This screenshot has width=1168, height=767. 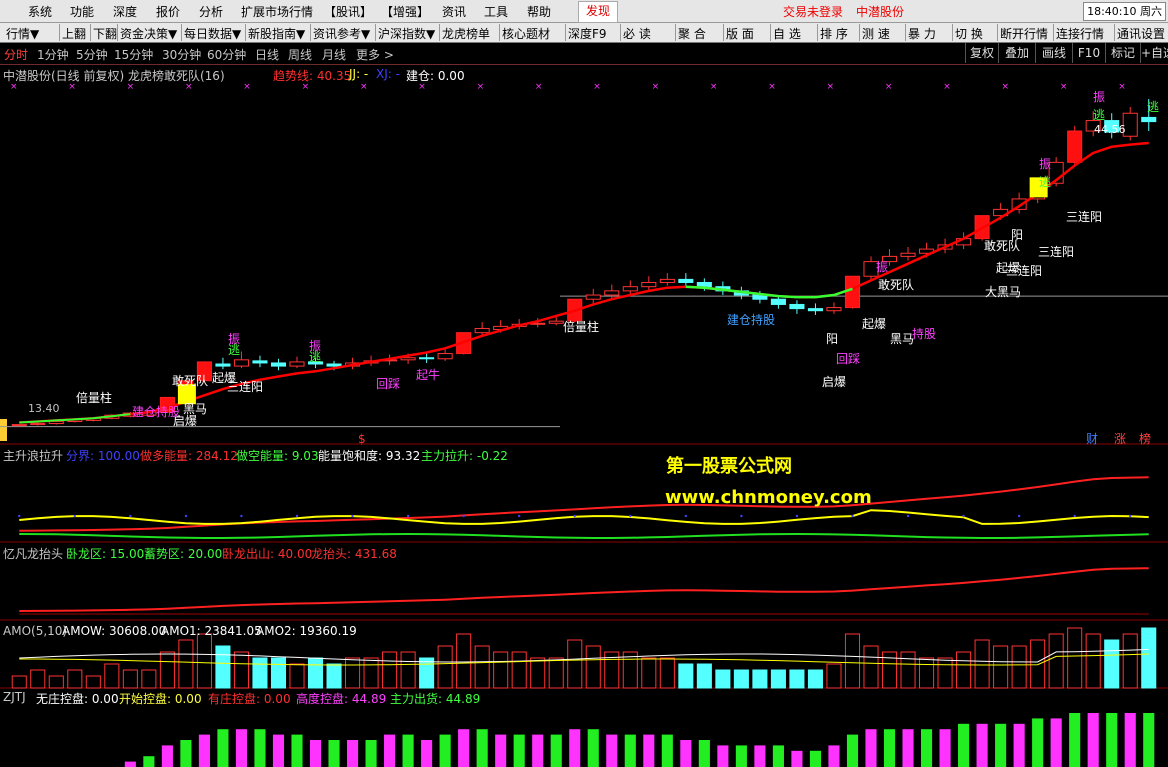 I want to click on badge-list: 榜, so click(x=1145, y=438).